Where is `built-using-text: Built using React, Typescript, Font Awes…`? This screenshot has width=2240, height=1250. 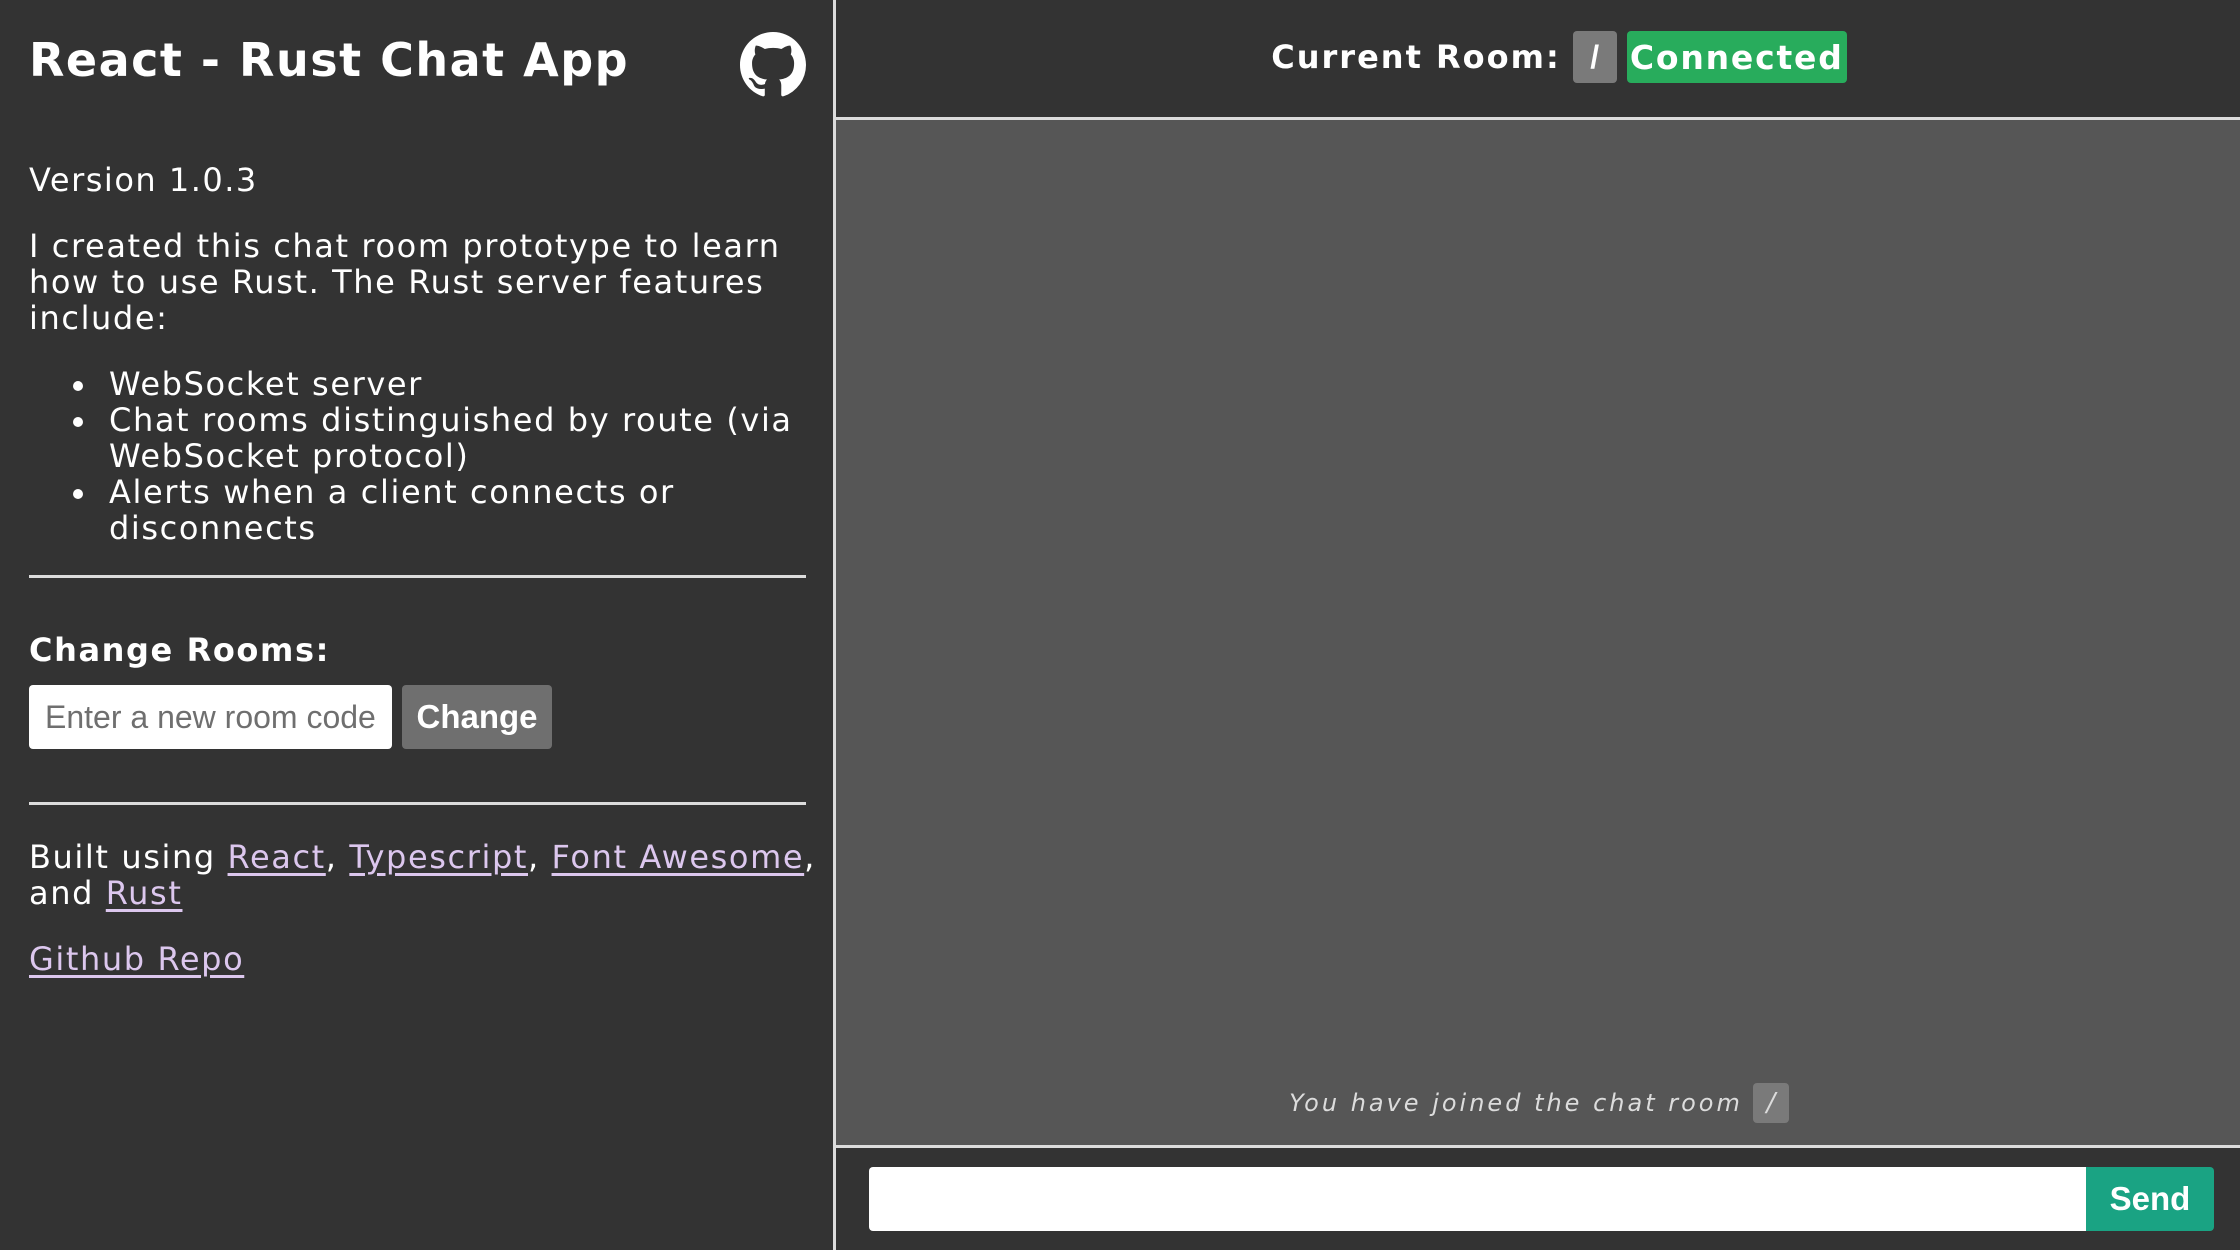 built-using-text: Built using React, Typescript, Font Awes… is located at coordinates (424, 875).